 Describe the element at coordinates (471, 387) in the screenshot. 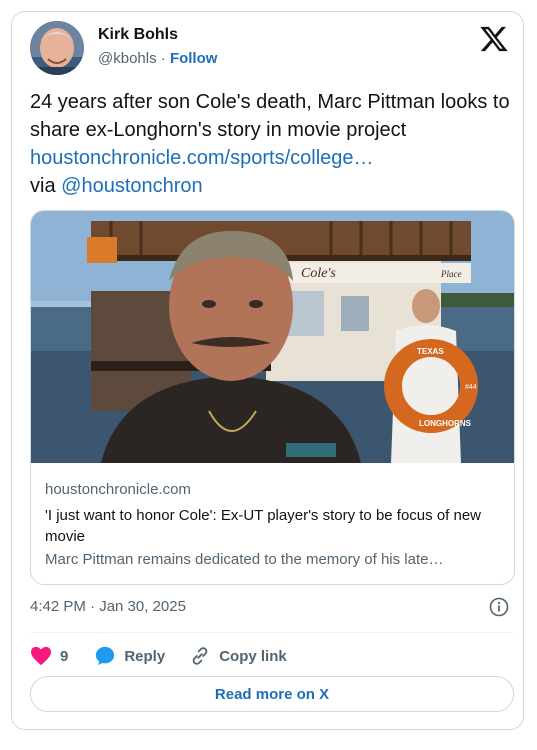

I see `life-ring-number: #44` at that location.